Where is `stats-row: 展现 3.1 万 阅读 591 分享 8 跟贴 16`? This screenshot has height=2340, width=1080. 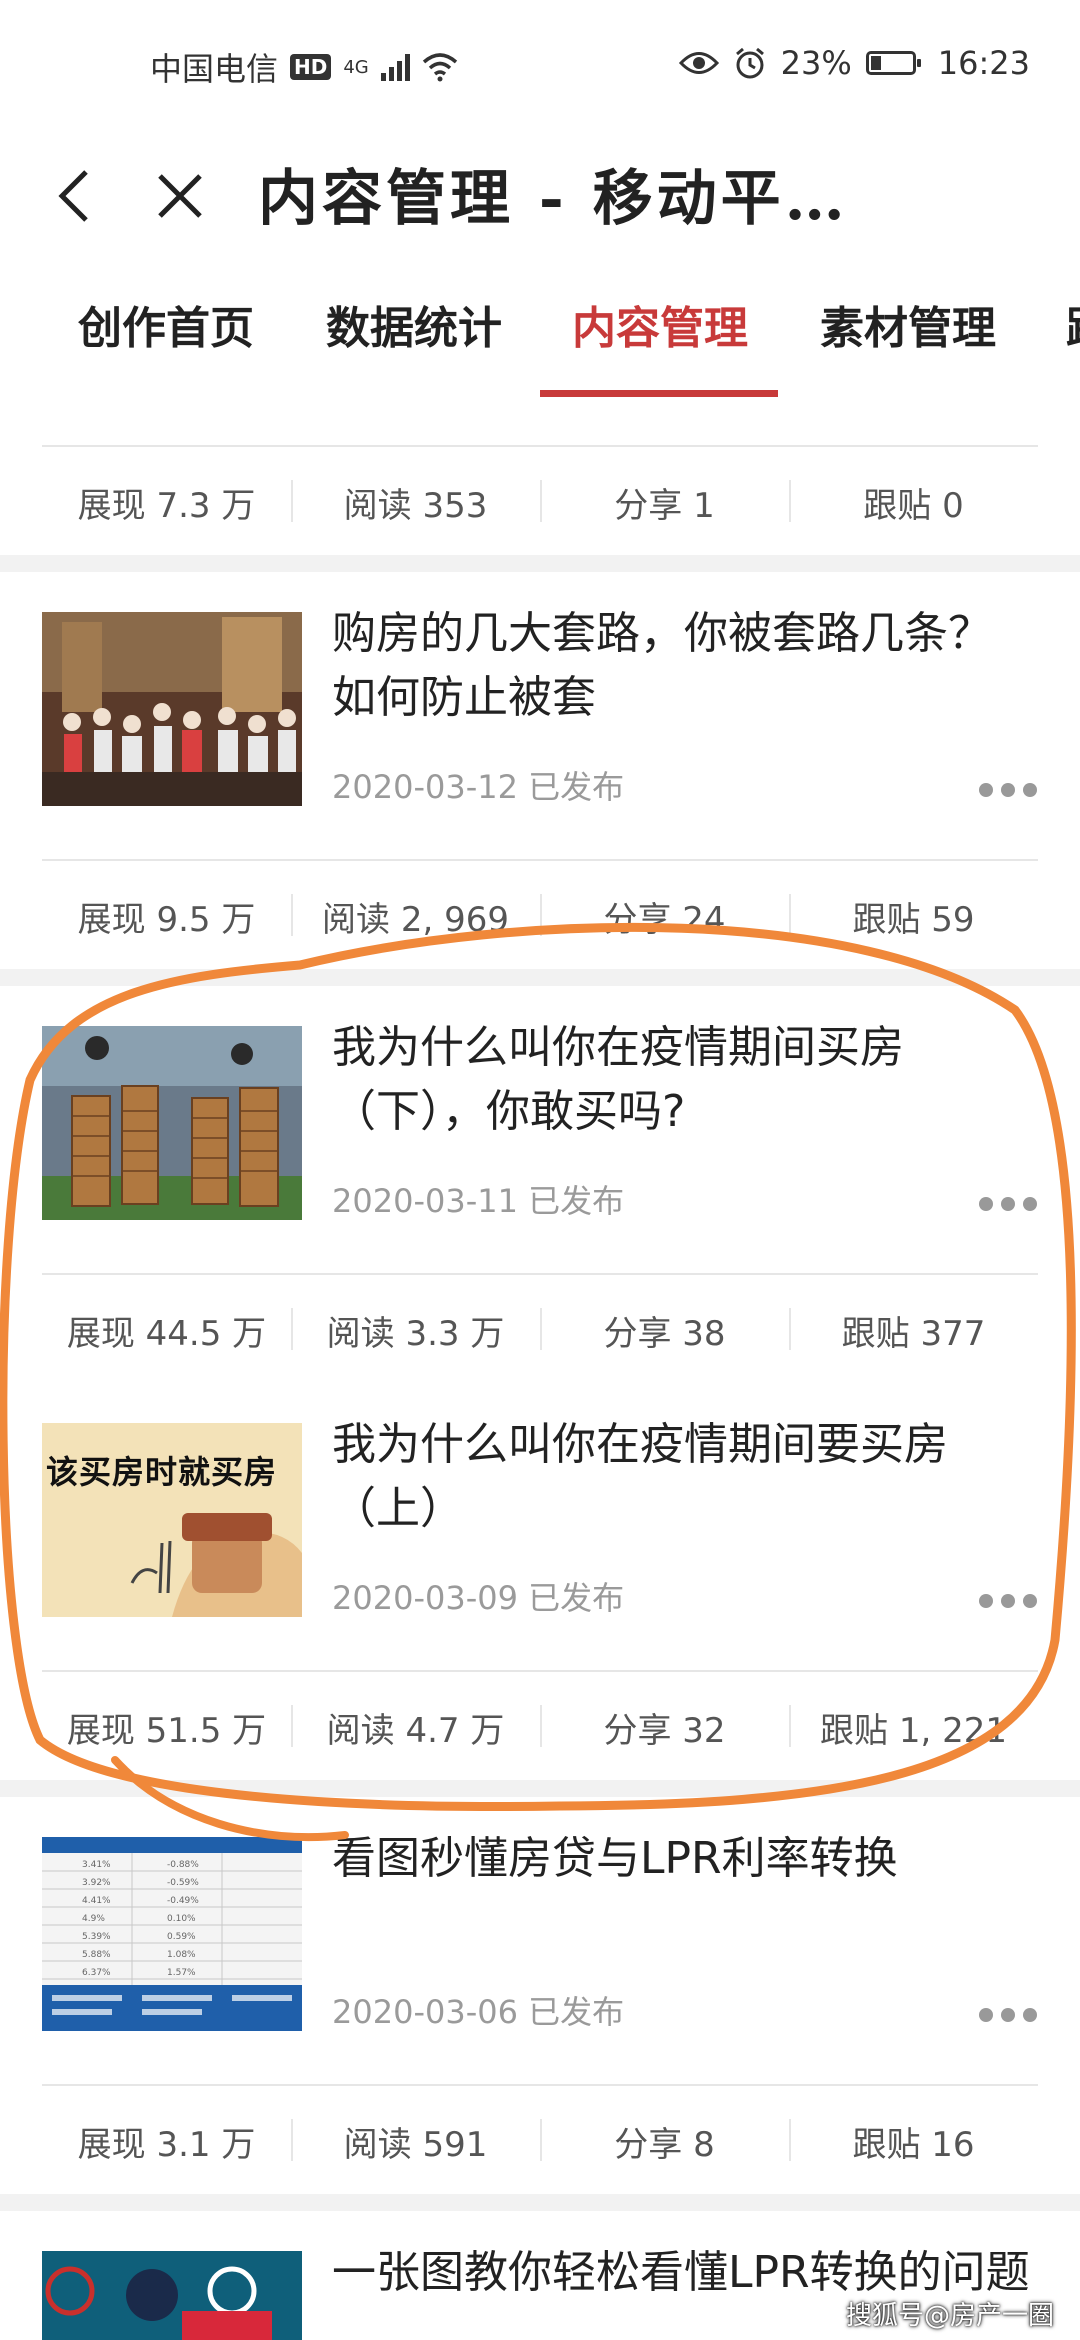 stats-row: 展现 3.1 万 阅读 591 分享 8 跟贴 16 is located at coordinates (540, 2140).